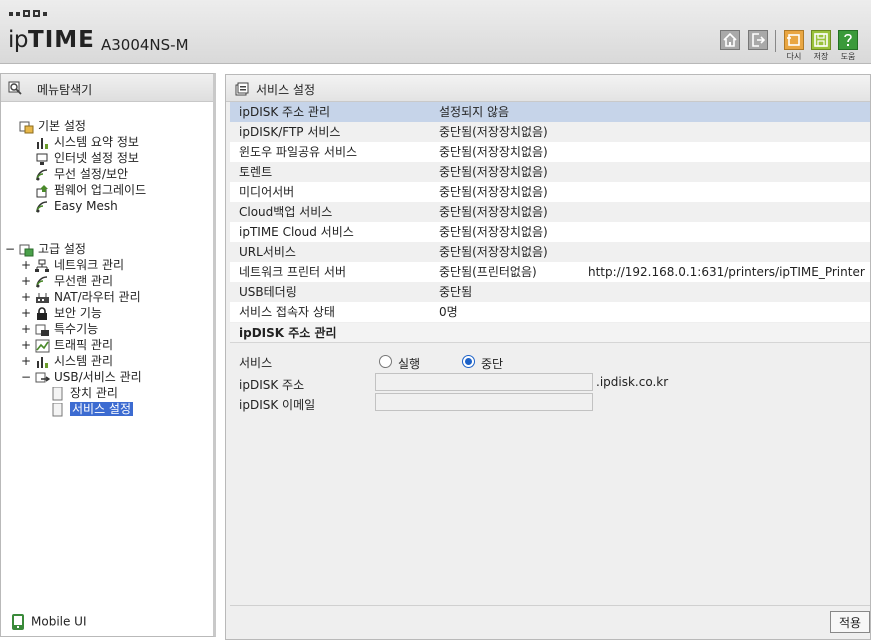 The image size is (871, 642). I want to click on service-name: URL서비스, so click(267, 252).